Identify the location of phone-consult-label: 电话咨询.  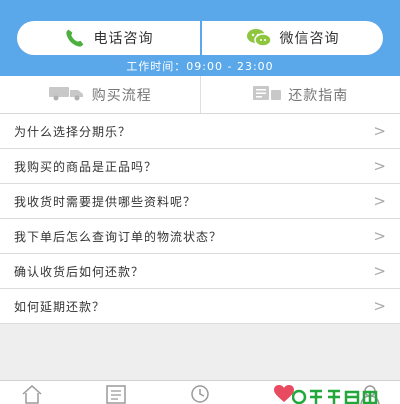
(123, 39).